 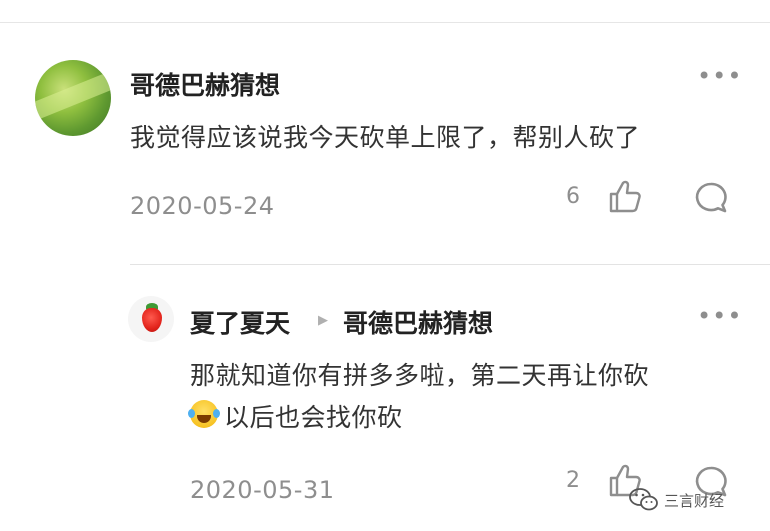 What do you see at coordinates (711, 201) in the screenshot?
I see `comment-bubble-icon` at bounding box center [711, 201].